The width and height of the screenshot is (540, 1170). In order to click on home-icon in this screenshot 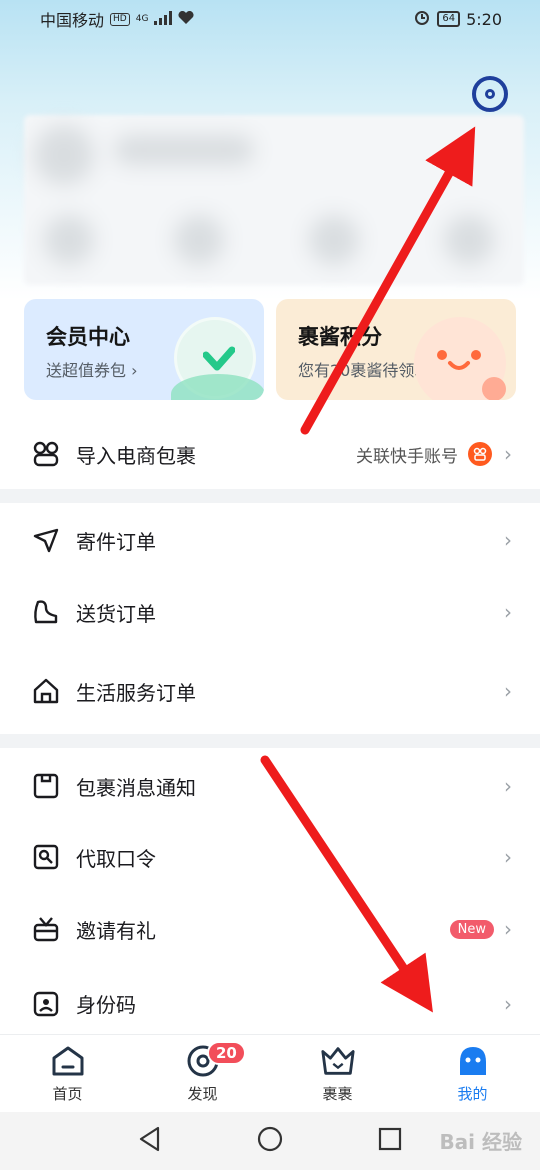, I will do `click(68, 1061)`.